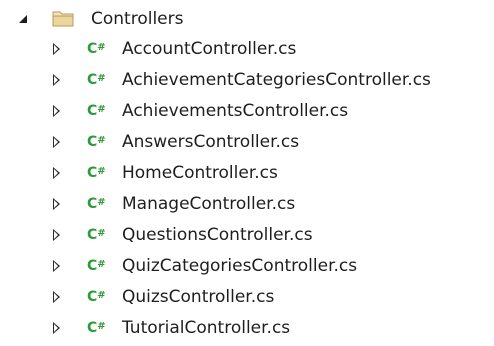 The height and width of the screenshot is (346, 494). Describe the element at coordinates (209, 204) in the screenshot. I see `file-label: ManageController.cs` at that location.